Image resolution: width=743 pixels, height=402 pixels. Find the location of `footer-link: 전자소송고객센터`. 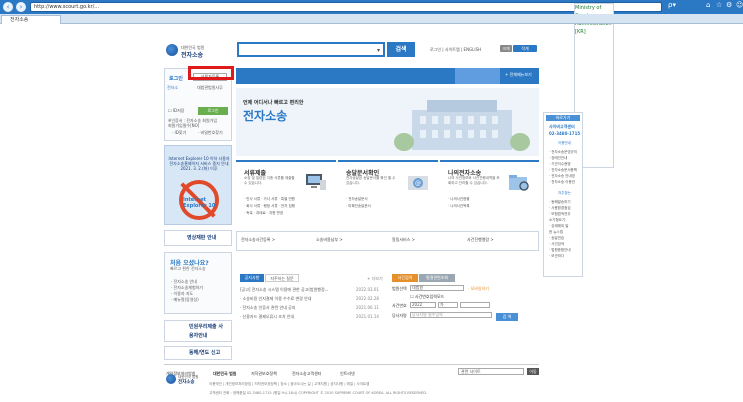

footer-link: 전자소송고객센터 is located at coordinates (306, 374).